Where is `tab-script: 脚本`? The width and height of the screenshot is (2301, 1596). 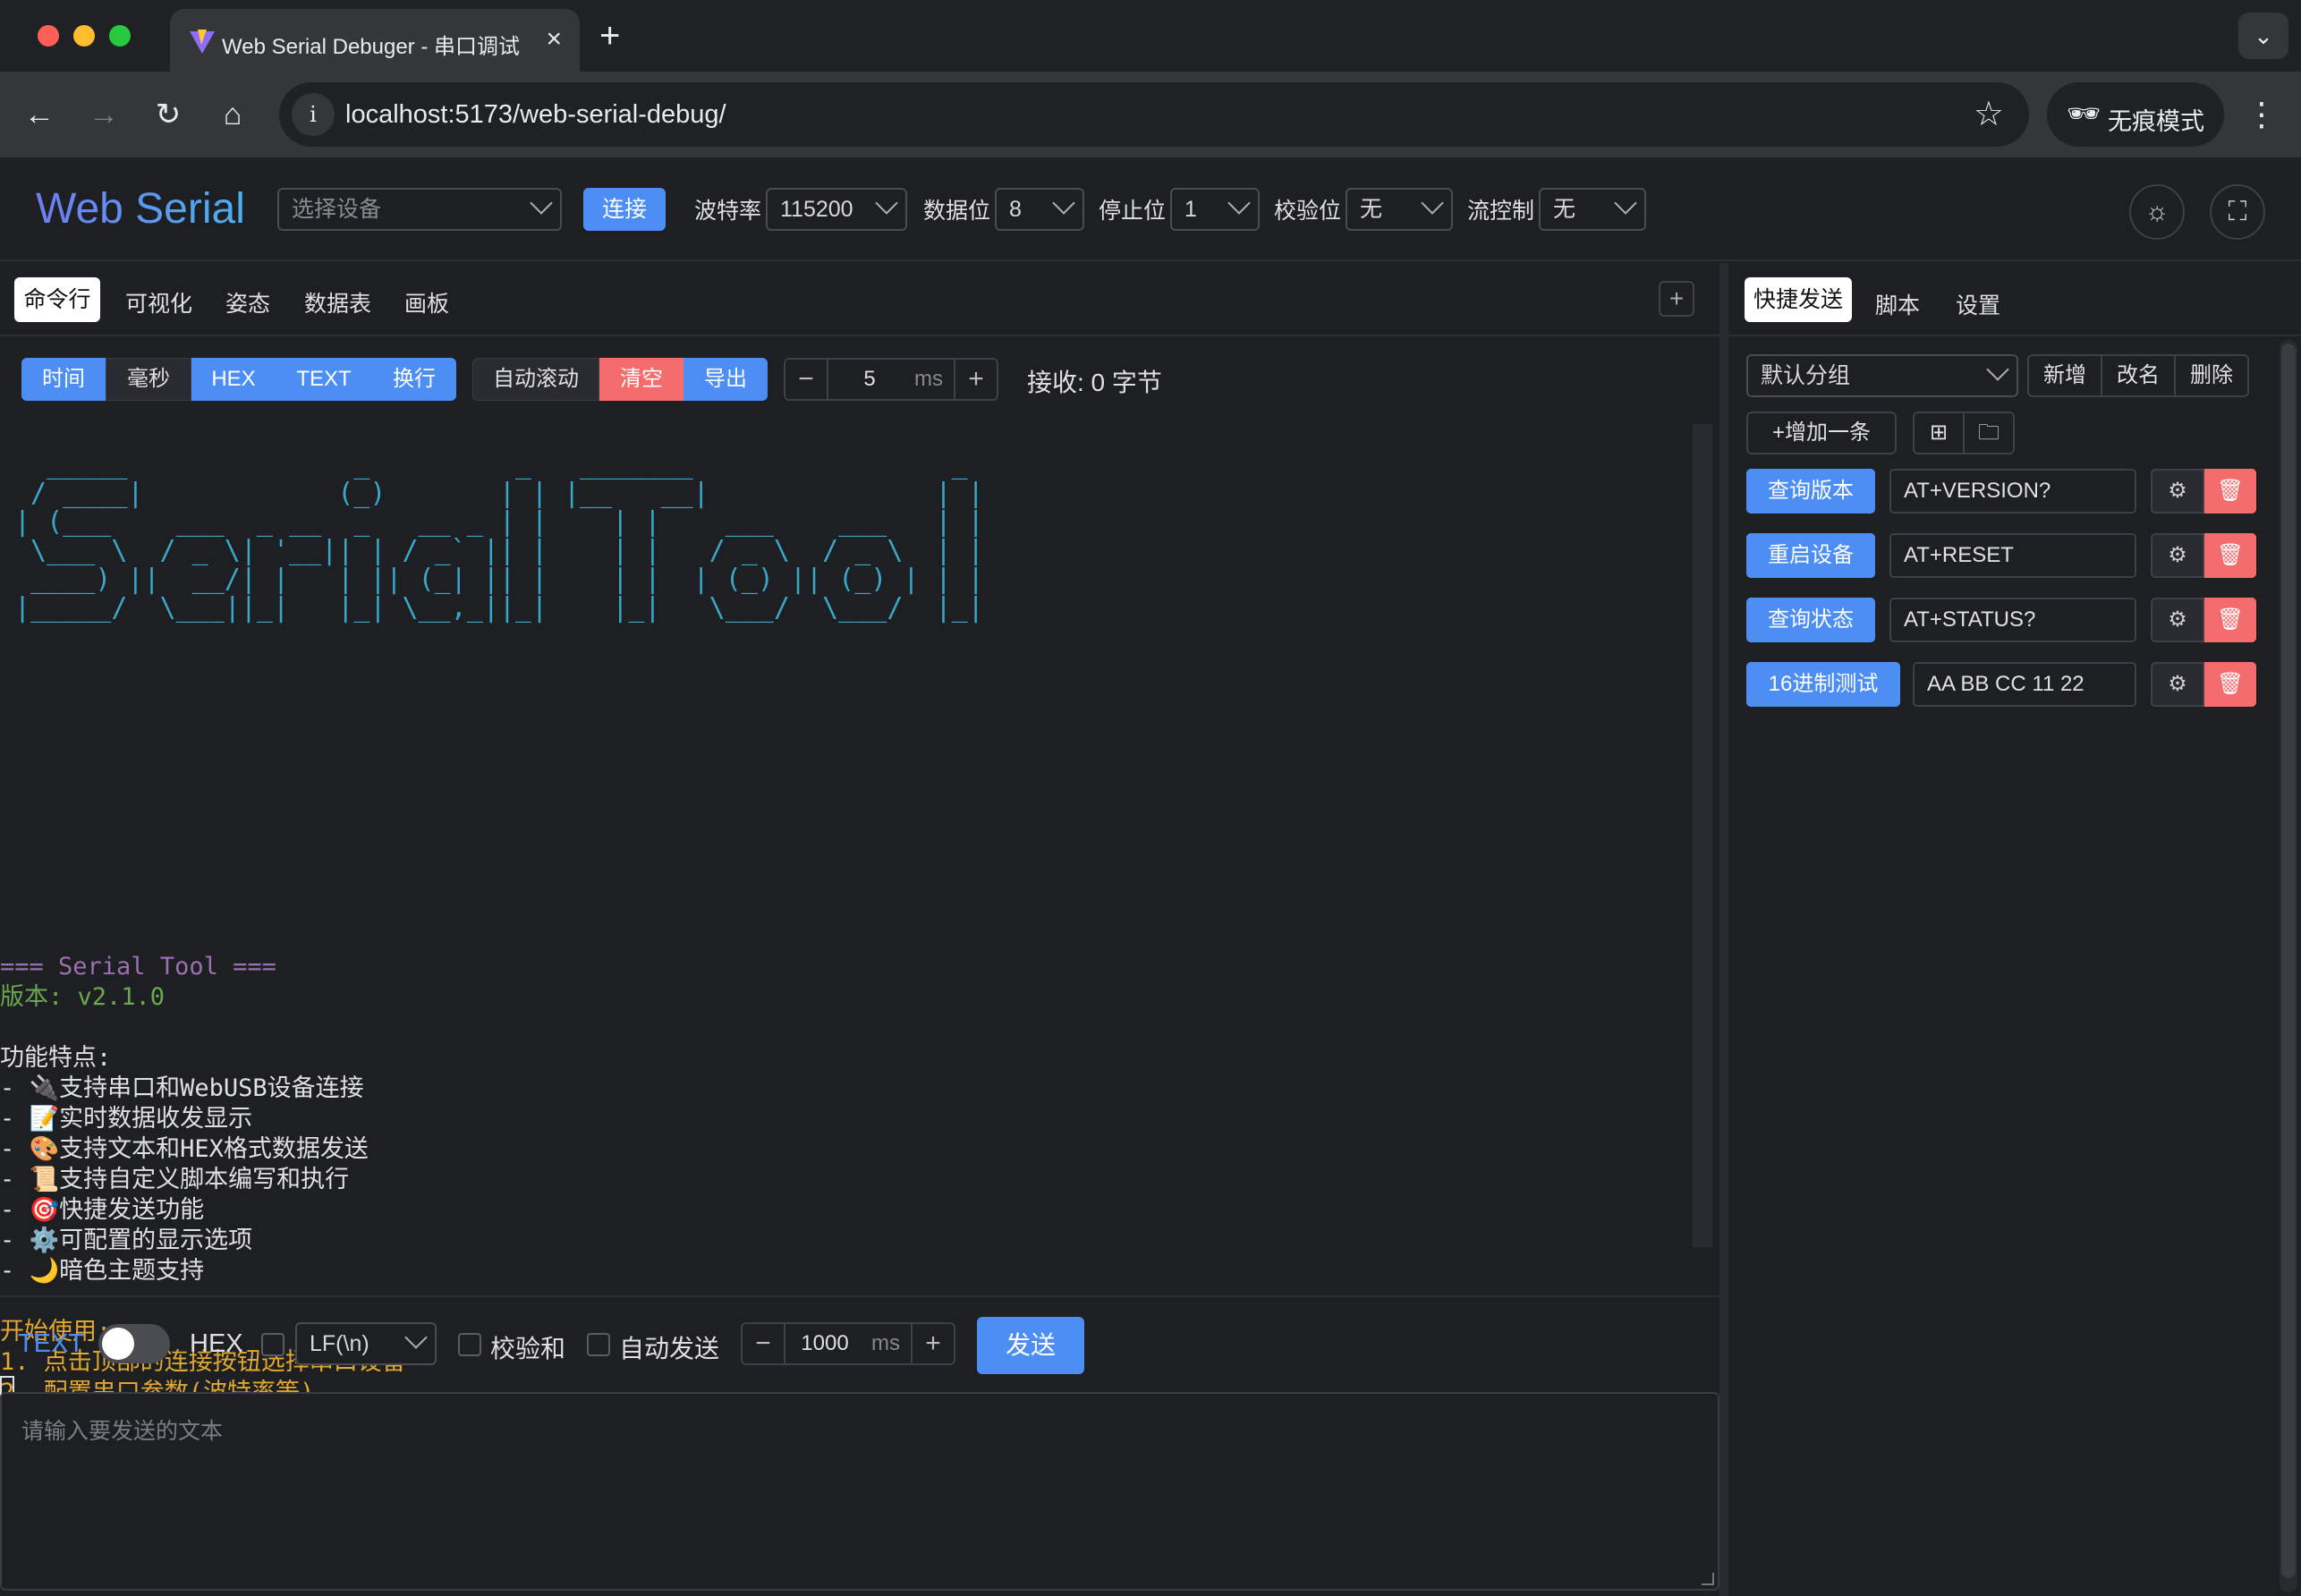 tab-script: 脚本 is located at coordinates (1897, 304).